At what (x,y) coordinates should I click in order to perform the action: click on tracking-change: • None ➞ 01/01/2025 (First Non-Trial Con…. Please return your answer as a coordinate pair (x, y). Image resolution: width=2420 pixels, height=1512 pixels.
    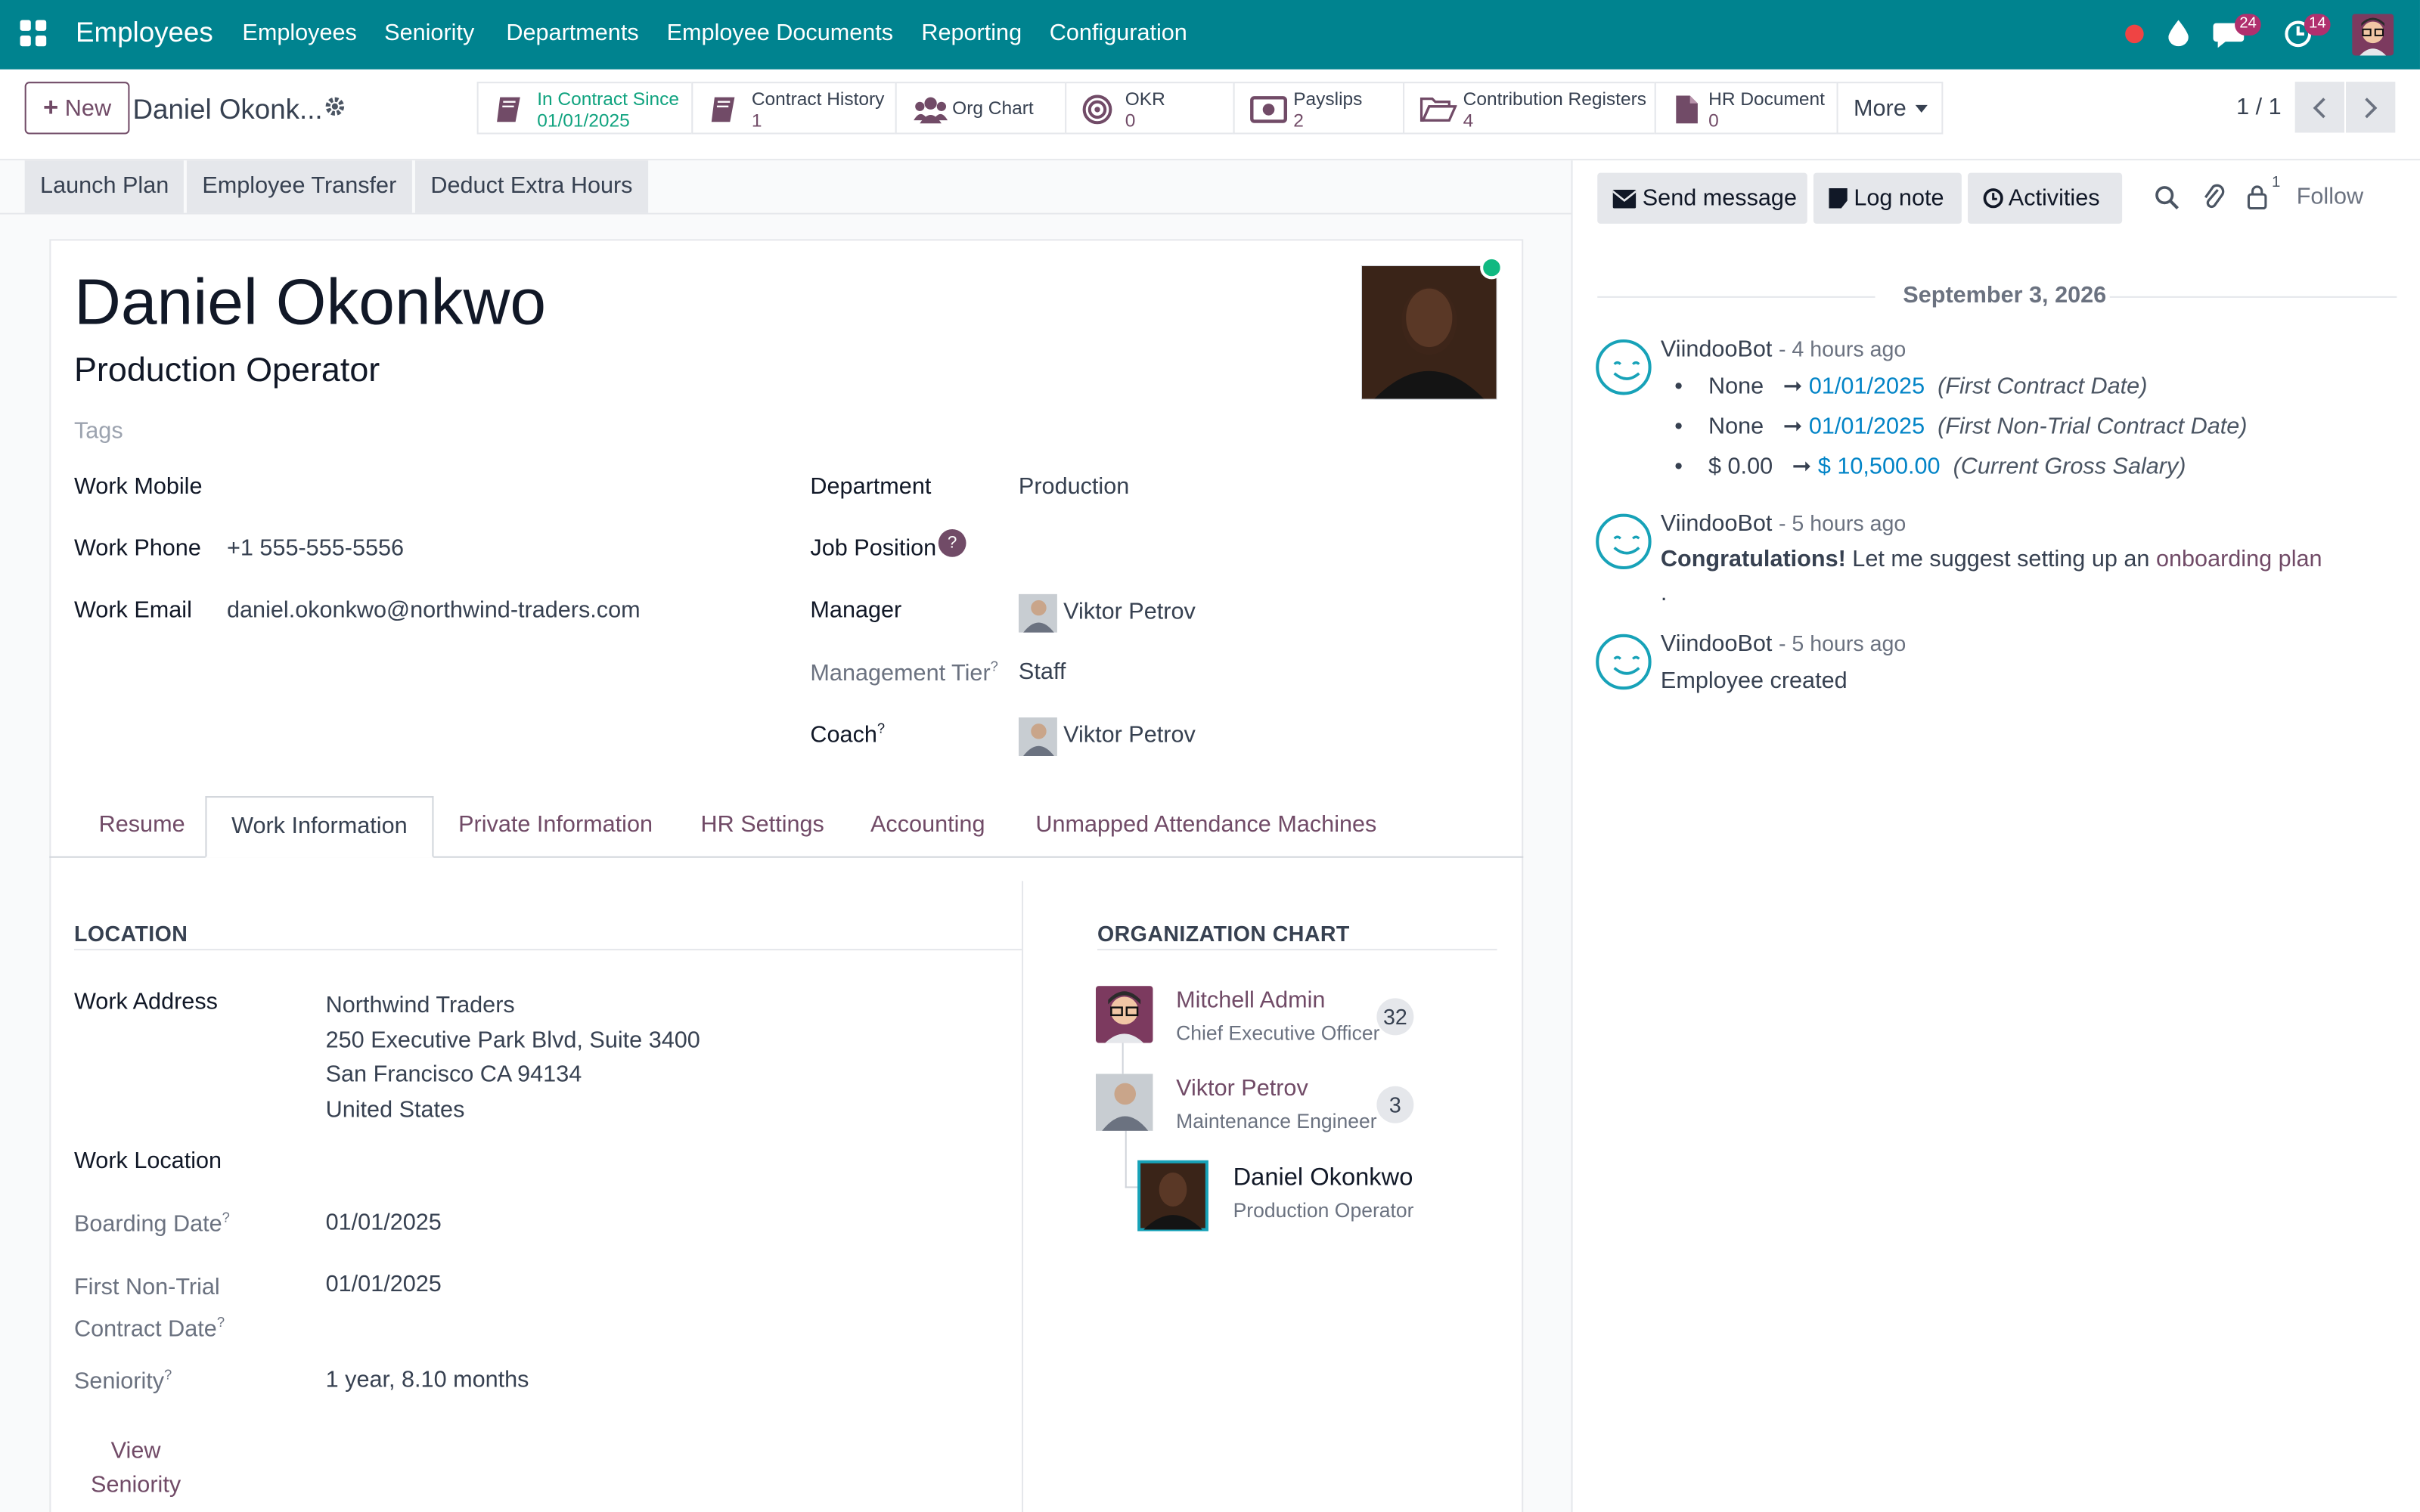
    Looking at the image, I should click on (1961, 427).